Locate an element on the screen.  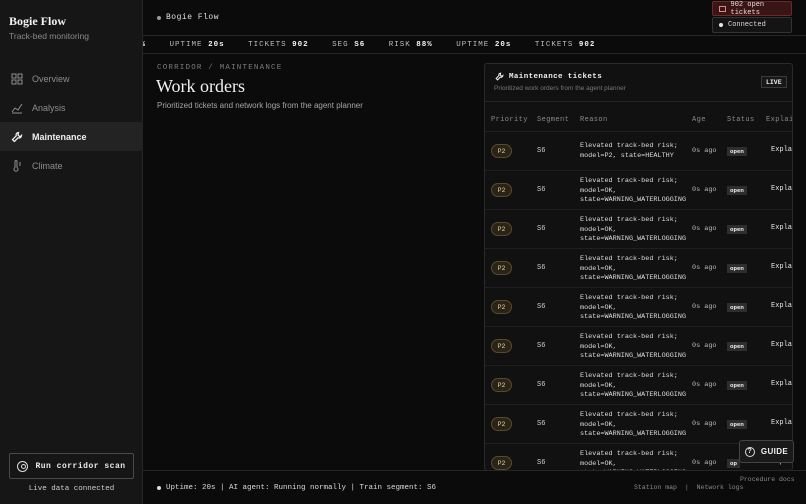
station-map-link: Station map is located at coordinates (655, 487).